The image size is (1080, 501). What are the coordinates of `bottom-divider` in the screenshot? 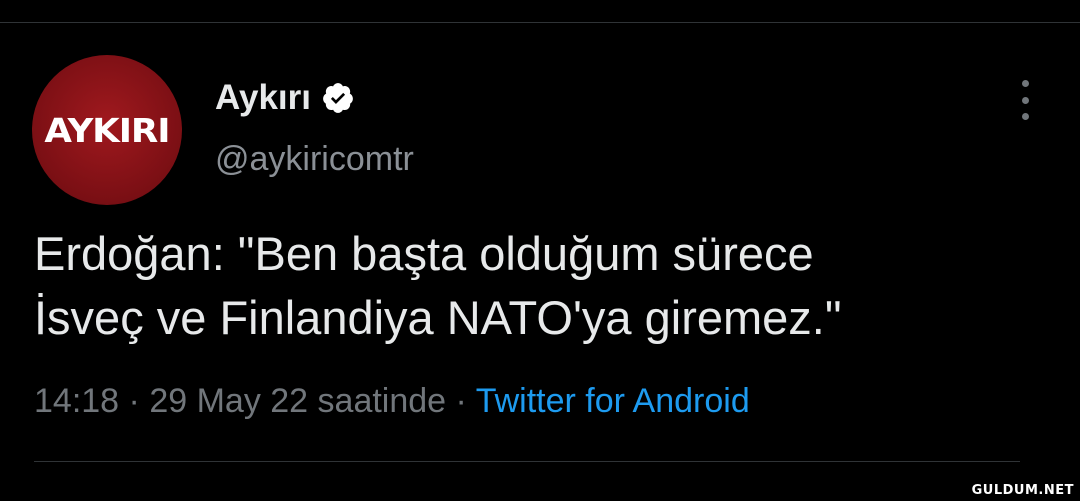 It's located at (527, 461).